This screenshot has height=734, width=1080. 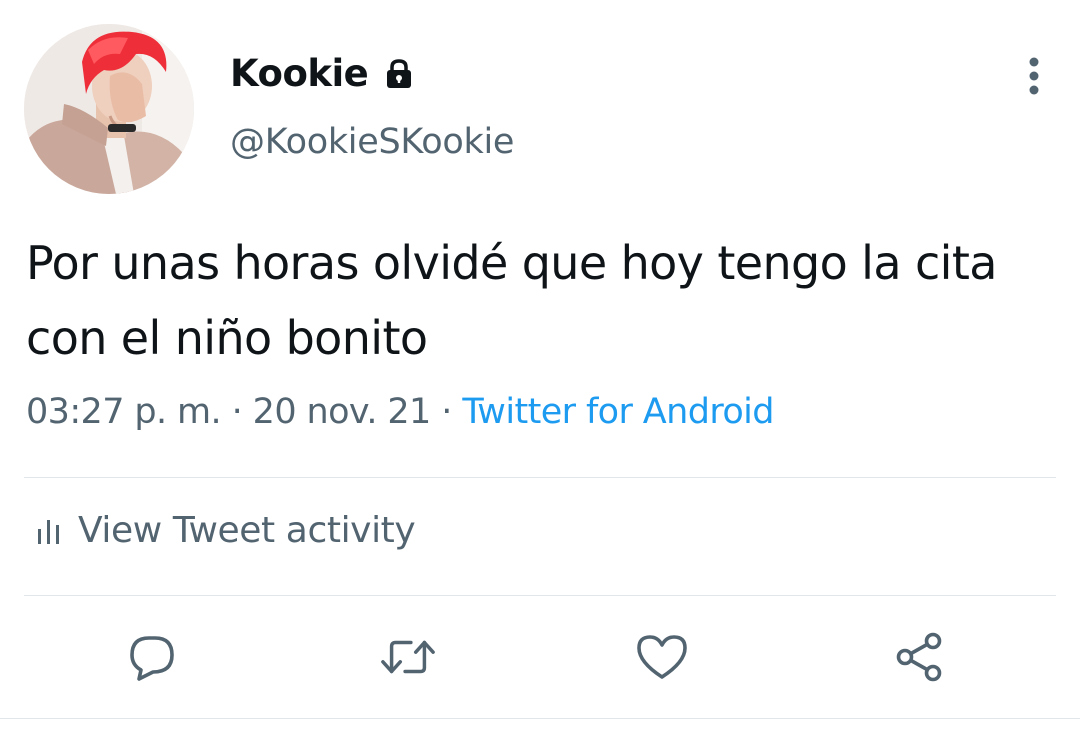 I want to click on more-vertical-icon, so click(x=1034, y=76).